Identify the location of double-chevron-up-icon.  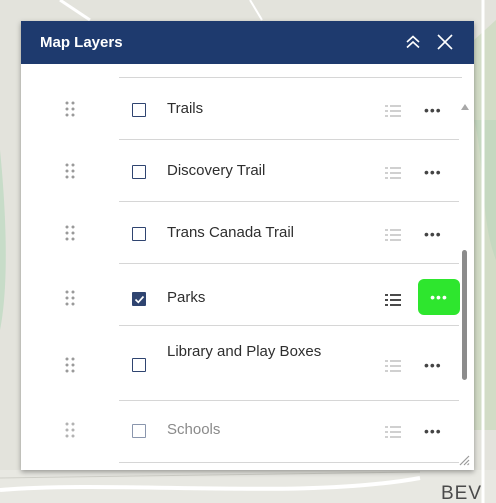
(413, 42).